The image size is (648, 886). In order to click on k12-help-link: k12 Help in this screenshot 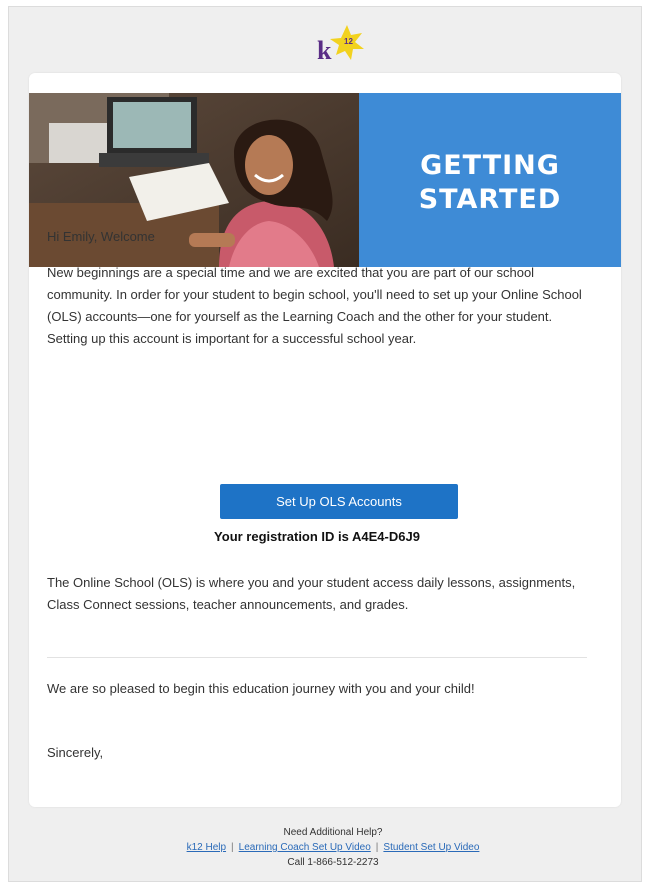, I will do `click(206, 847)`.